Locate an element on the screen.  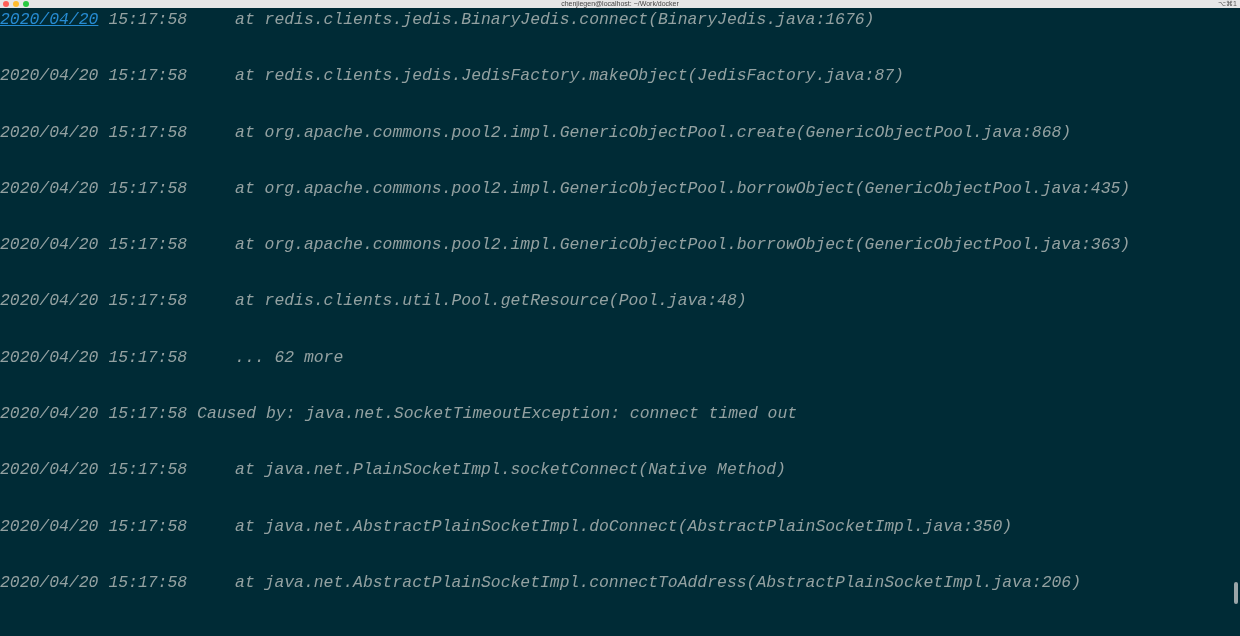
close-button is located at coordinates (6, 4).